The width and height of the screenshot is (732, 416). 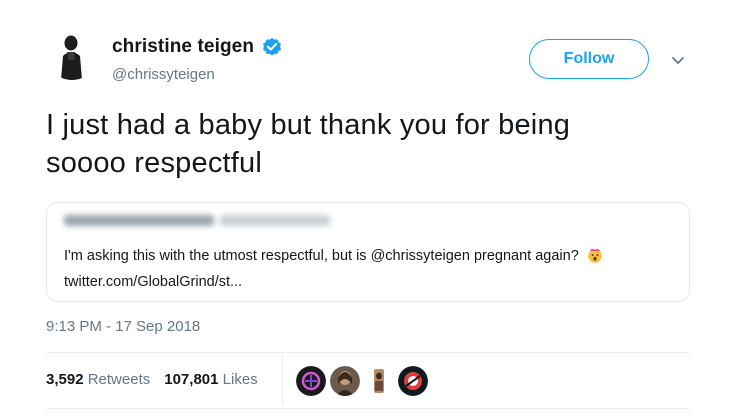 I want to click on shocked-face-emoji-icon, so click(x=595, y=254).